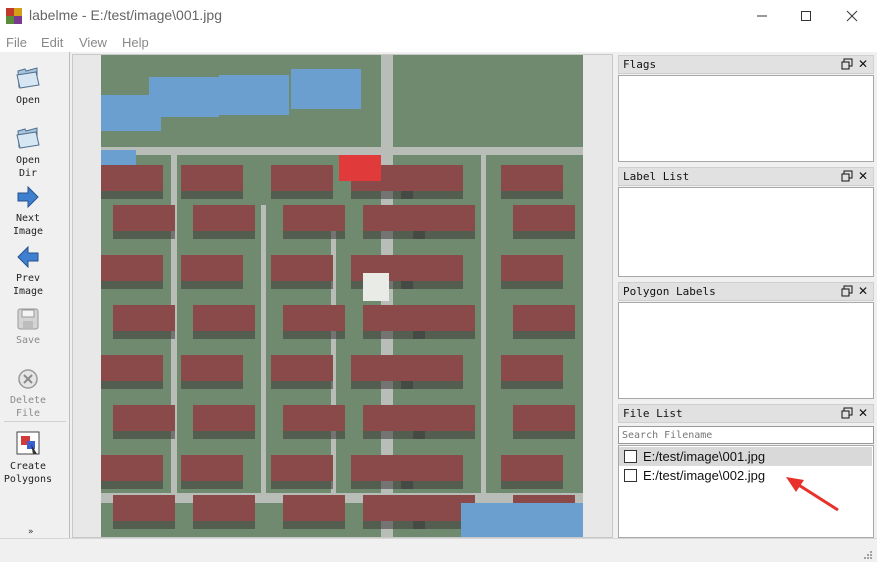 The height and width of the screenshot is (562, 877). Describe the element at coordinates (28, 407) in the screenshot. I see `delete-file-label: Delete File` at that location.